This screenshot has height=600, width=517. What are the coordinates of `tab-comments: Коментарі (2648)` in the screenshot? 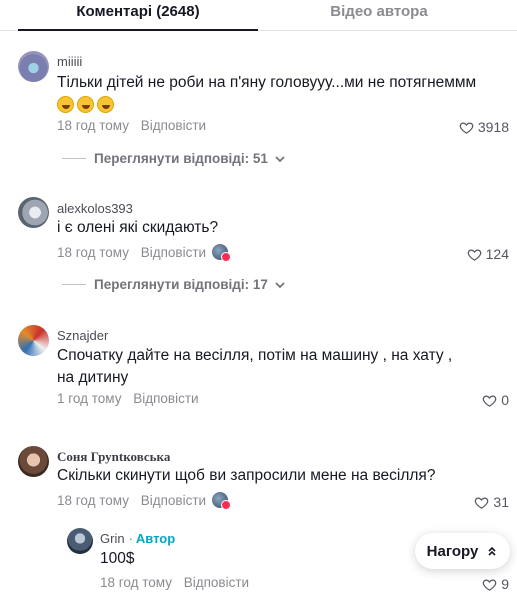 It's located at (138, 11).